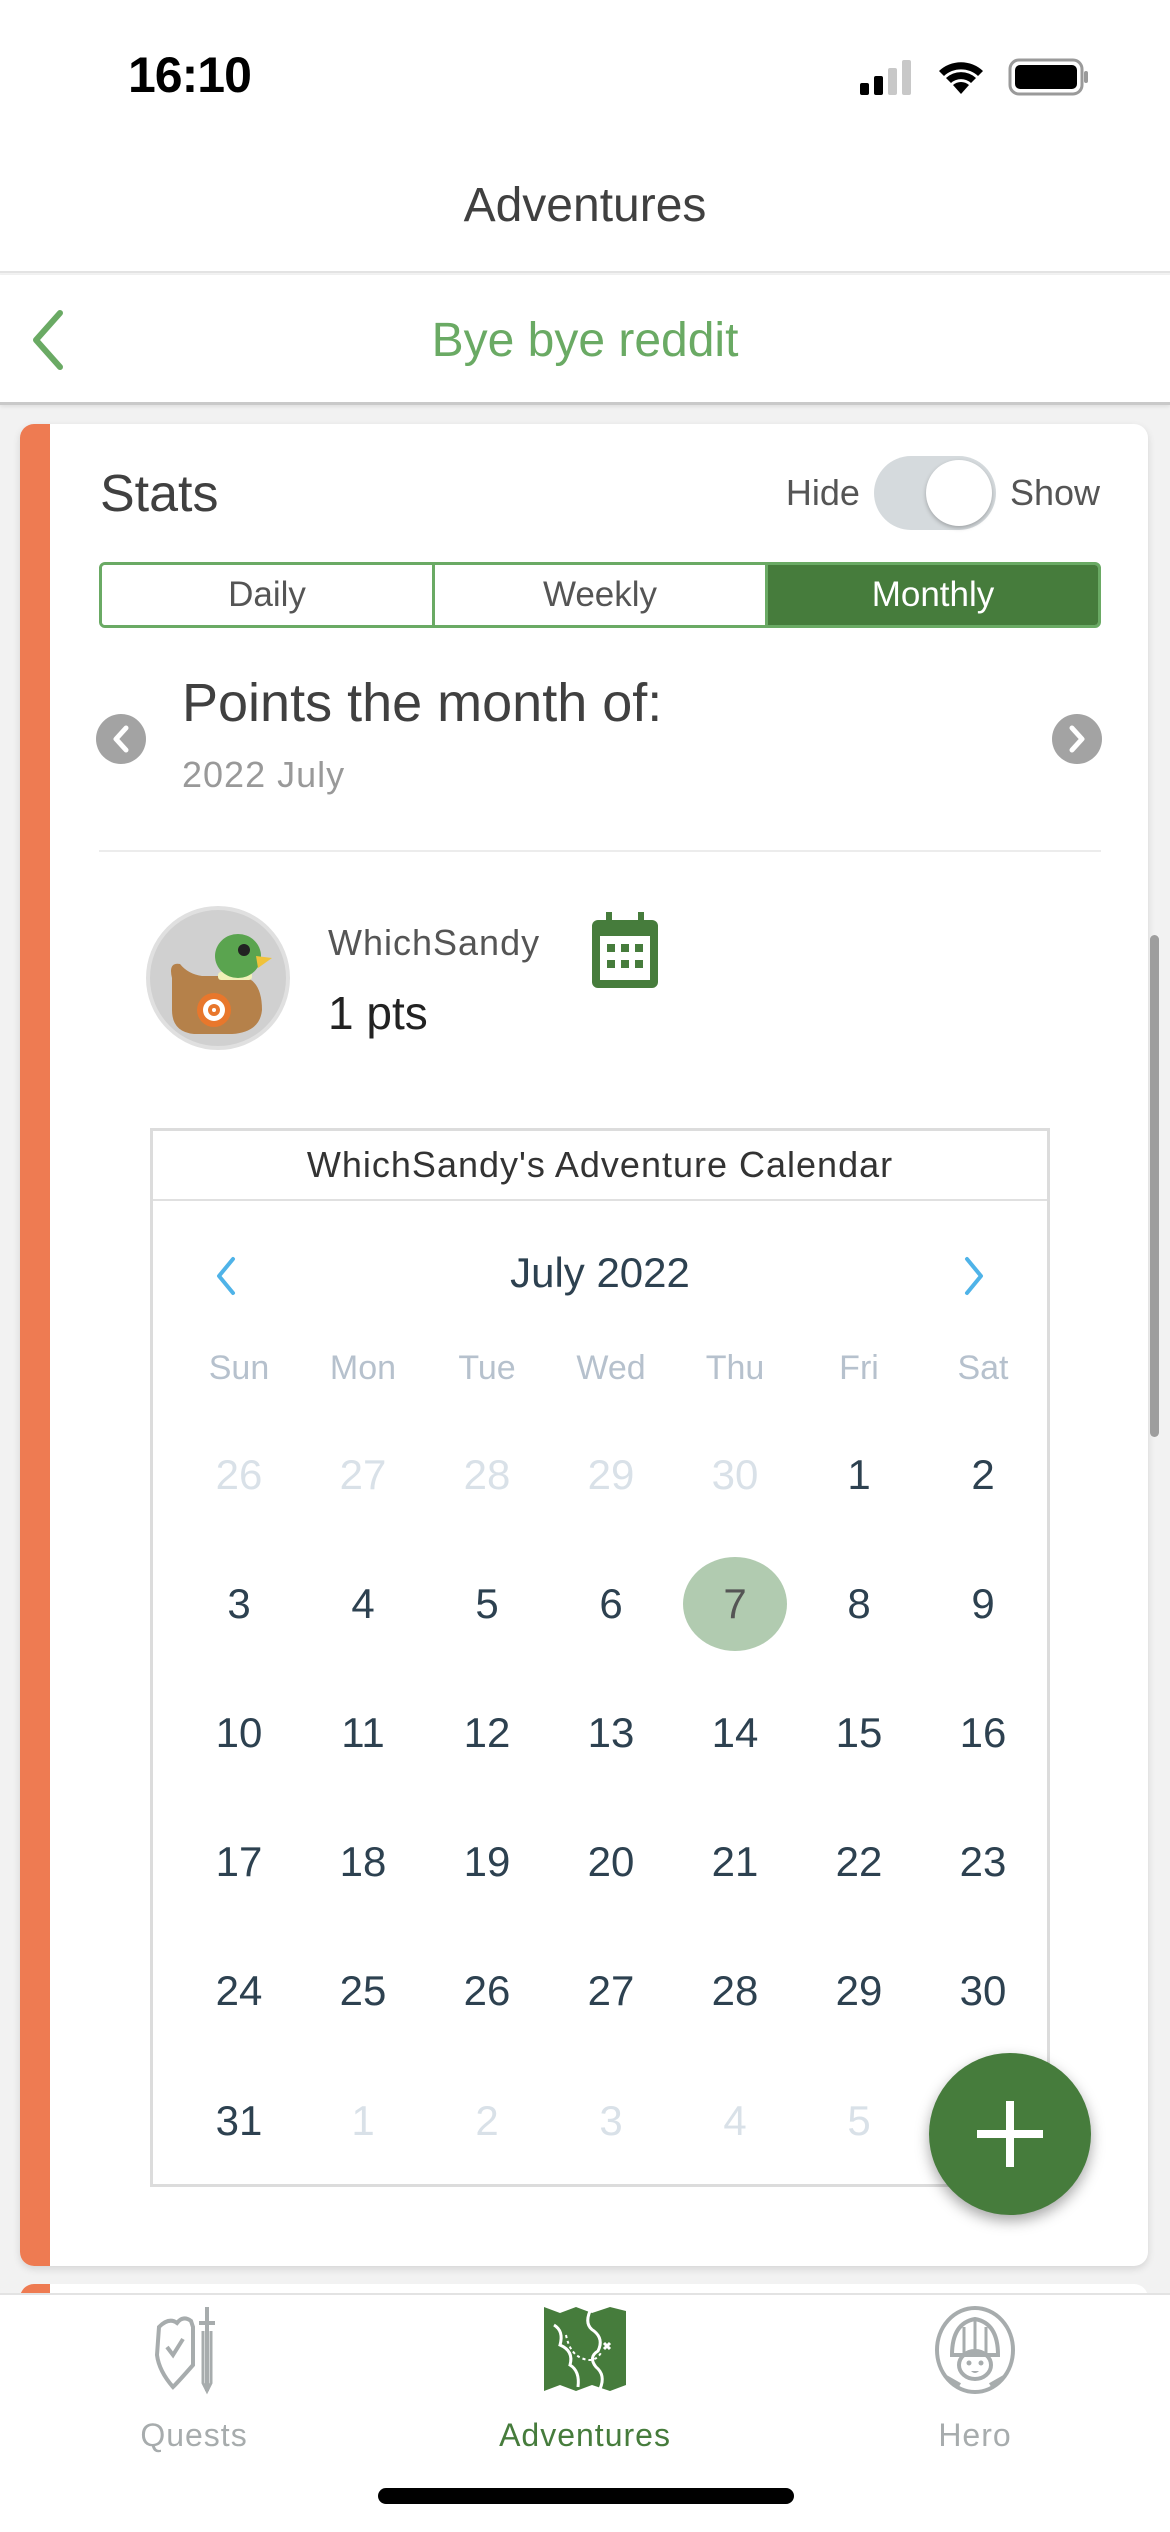  Describe the element at coordinates (487, 1733) in the screenshot. I see `calendar-day: 12` at that location.